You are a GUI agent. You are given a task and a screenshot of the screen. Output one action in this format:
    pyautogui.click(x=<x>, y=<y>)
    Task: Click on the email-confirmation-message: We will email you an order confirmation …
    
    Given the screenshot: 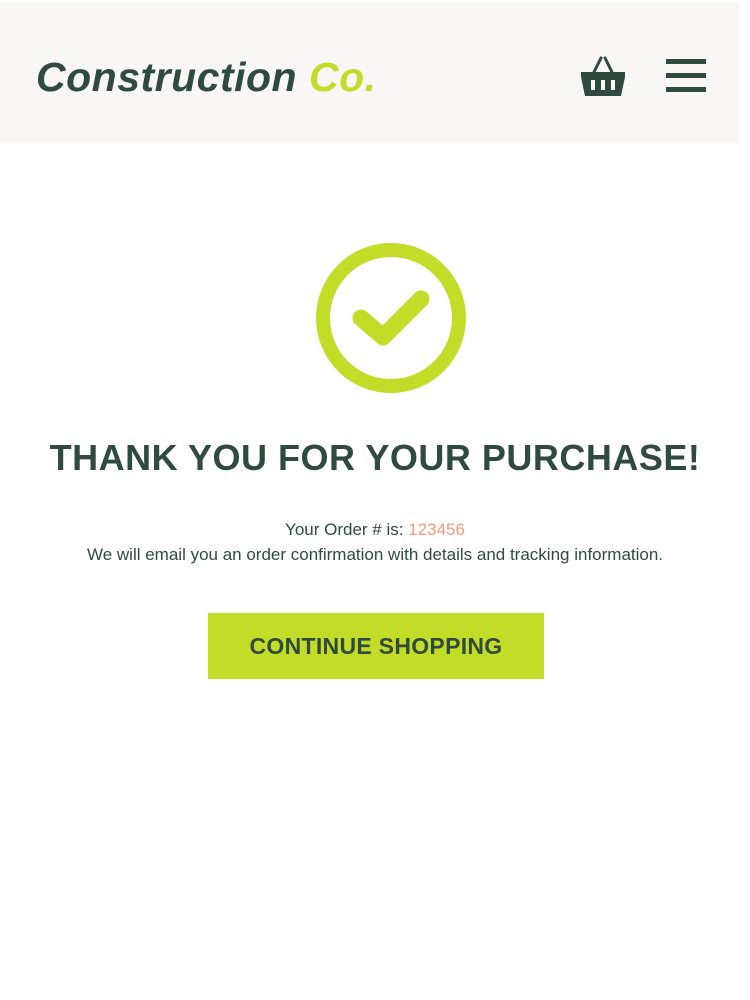 What is the action you would take?
    pyautogui.click(x=375, y=554)
    